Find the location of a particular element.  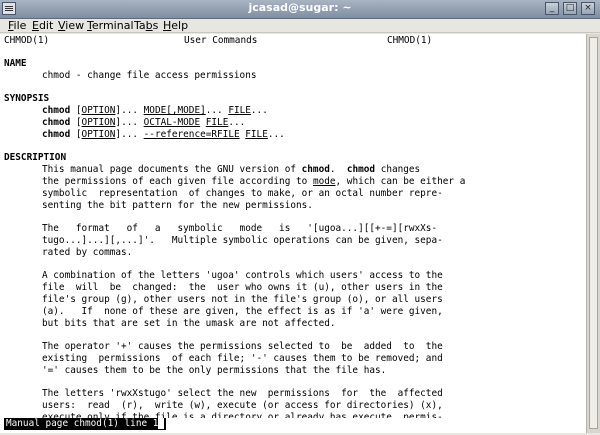

terminal-cursor is located at coordinates (161, 423).